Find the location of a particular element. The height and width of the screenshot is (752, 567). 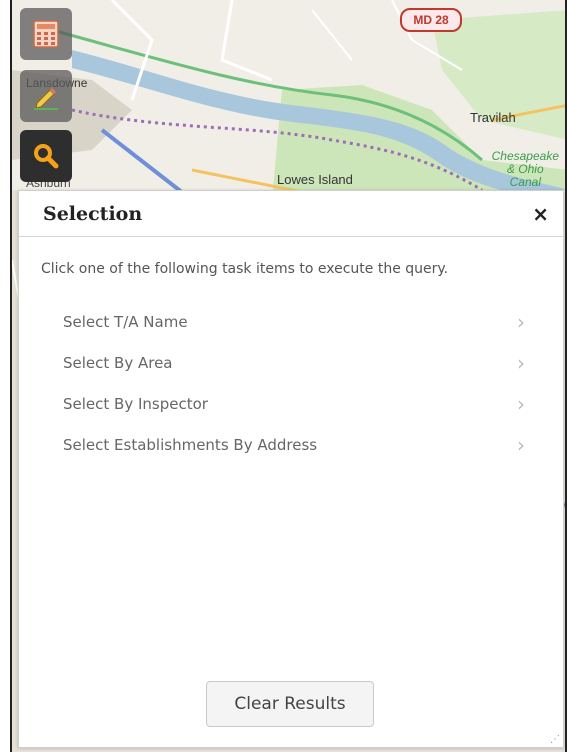

search-tool-button is located at coordinates (46, 156).